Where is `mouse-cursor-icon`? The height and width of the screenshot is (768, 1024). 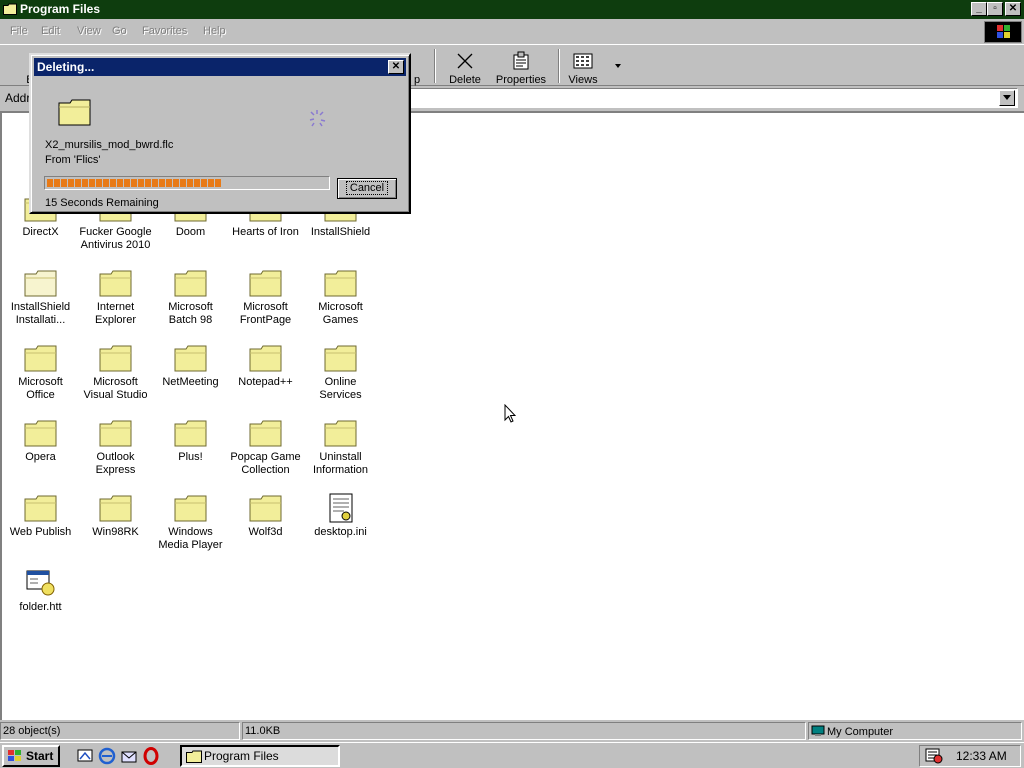
mouse-cursor-icon is located at coordinates (510, 413).